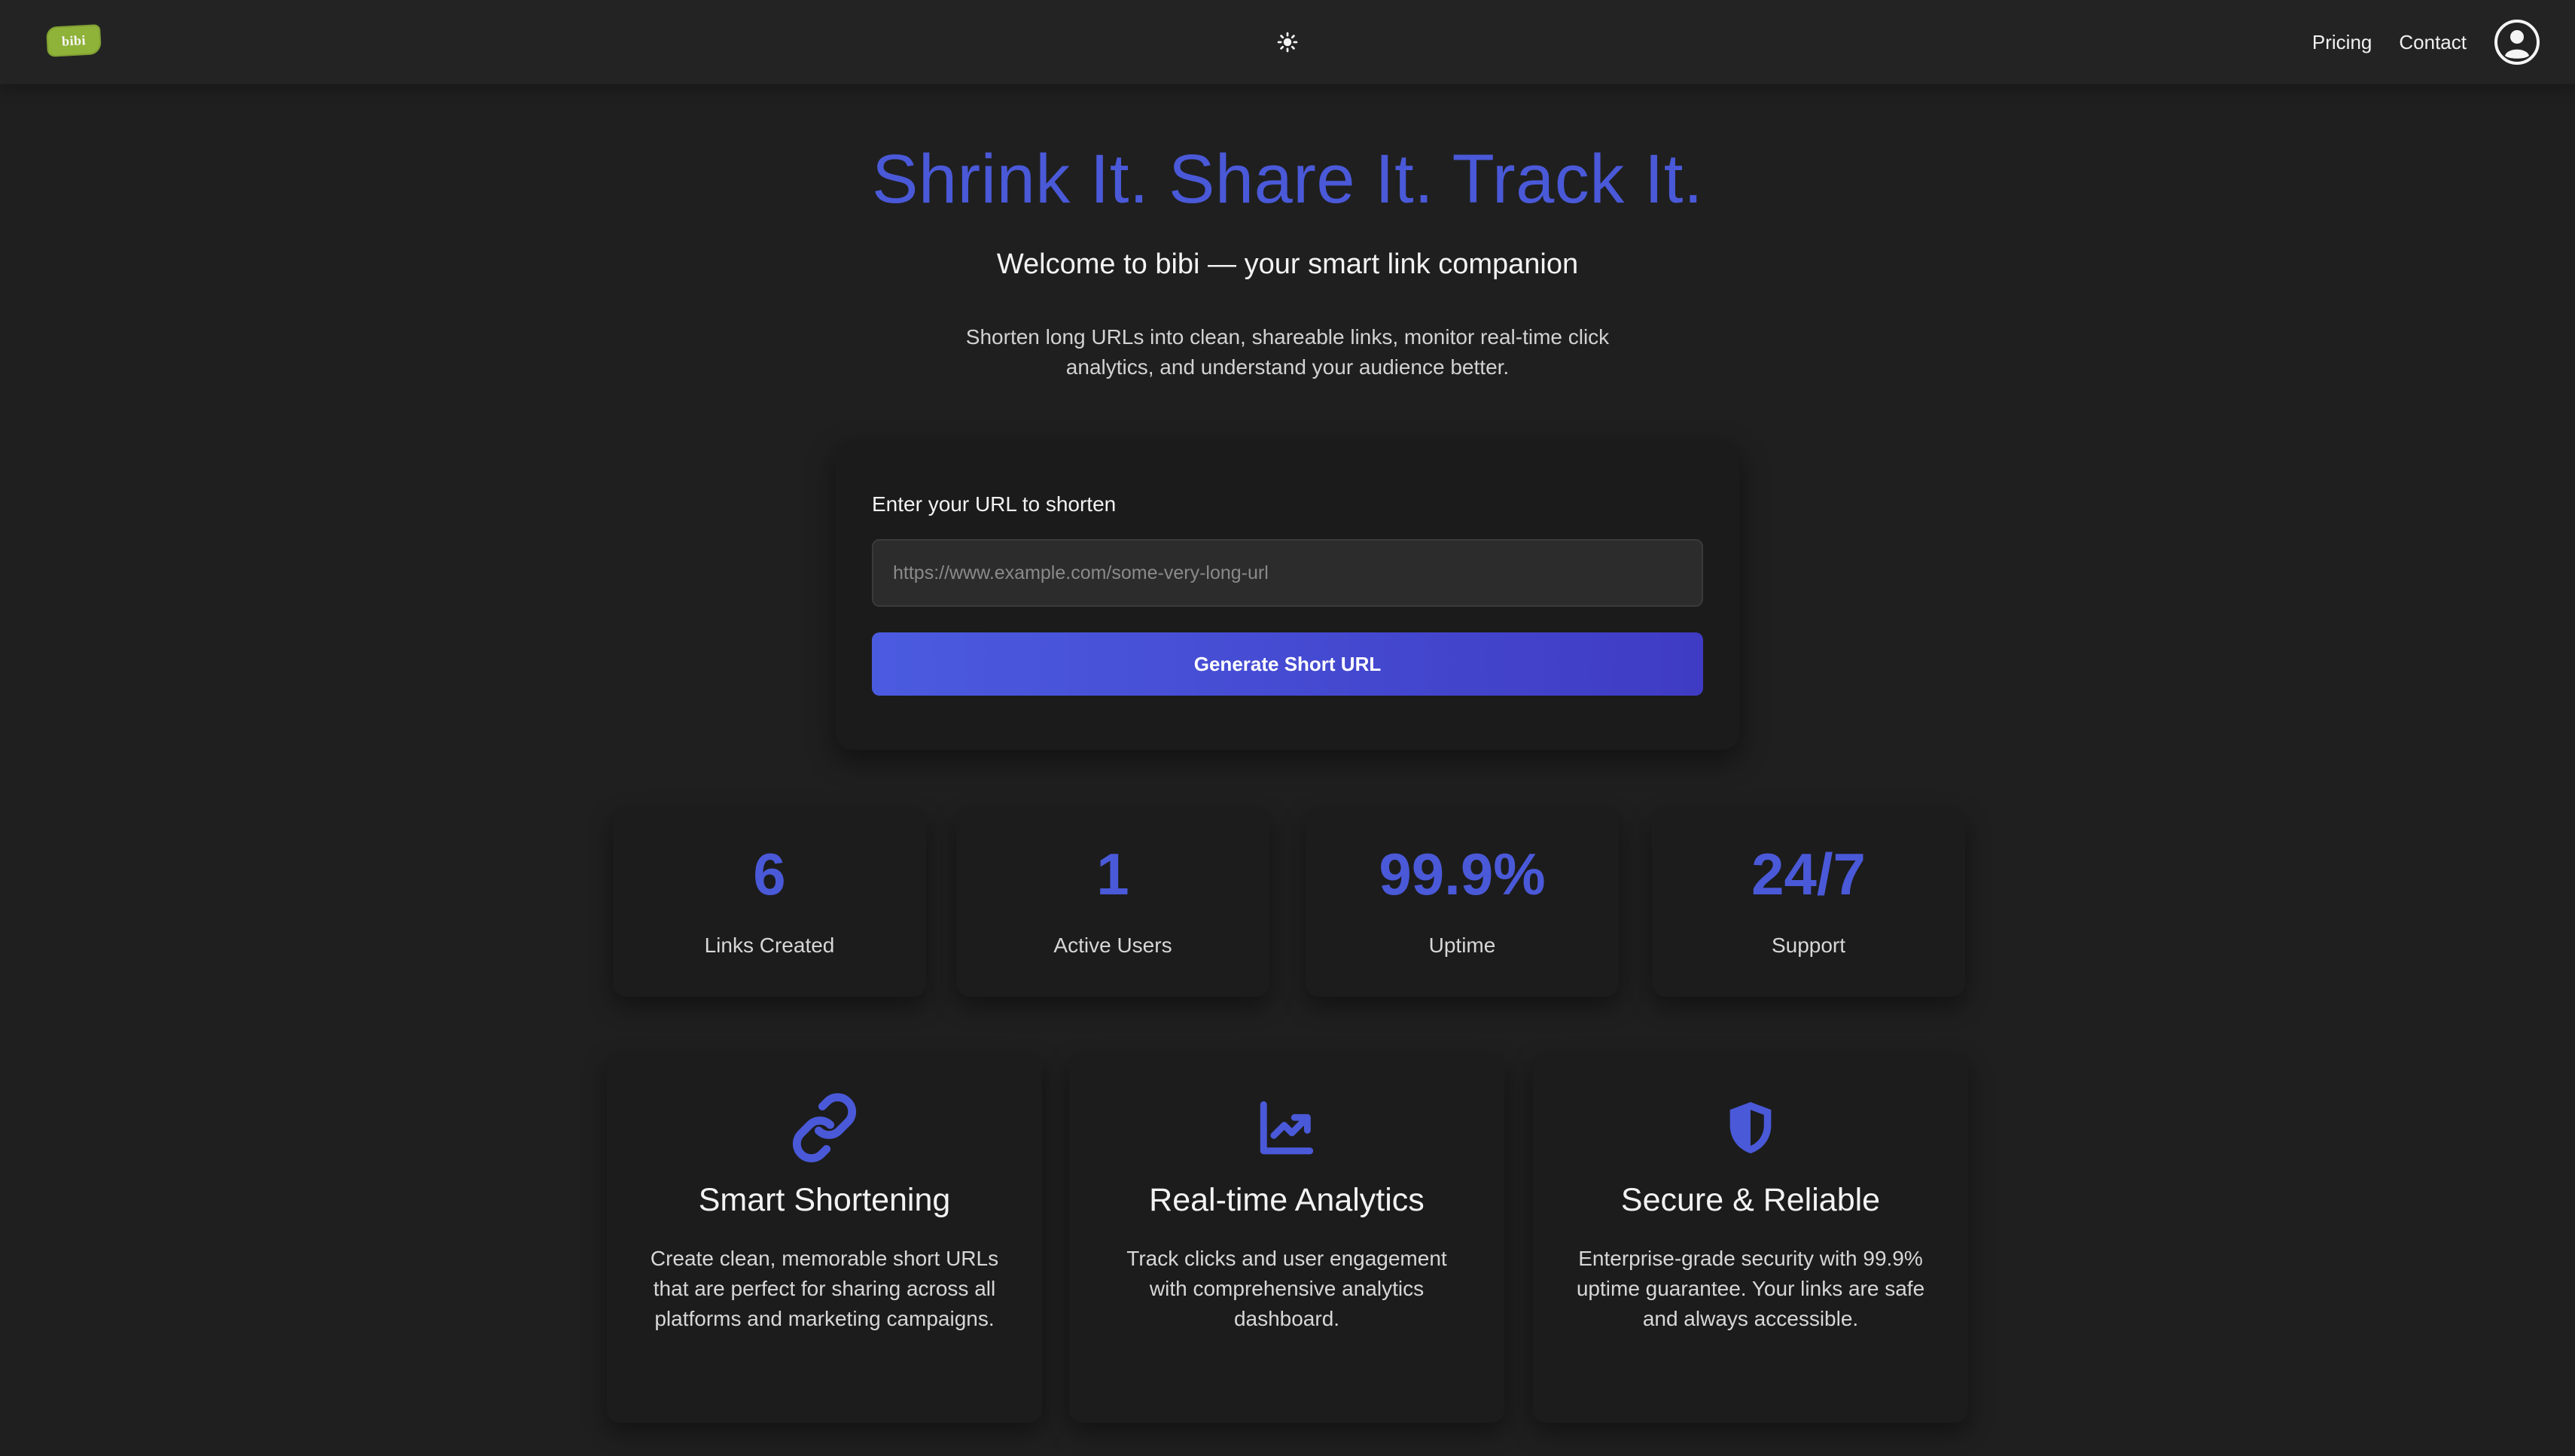 This screenshot has height=1456, width=2575. What do you see at coordinates (2433, 42) in the screenshot?
I see `nav-contact-link: Contact` at bounding box center [2433, 42].